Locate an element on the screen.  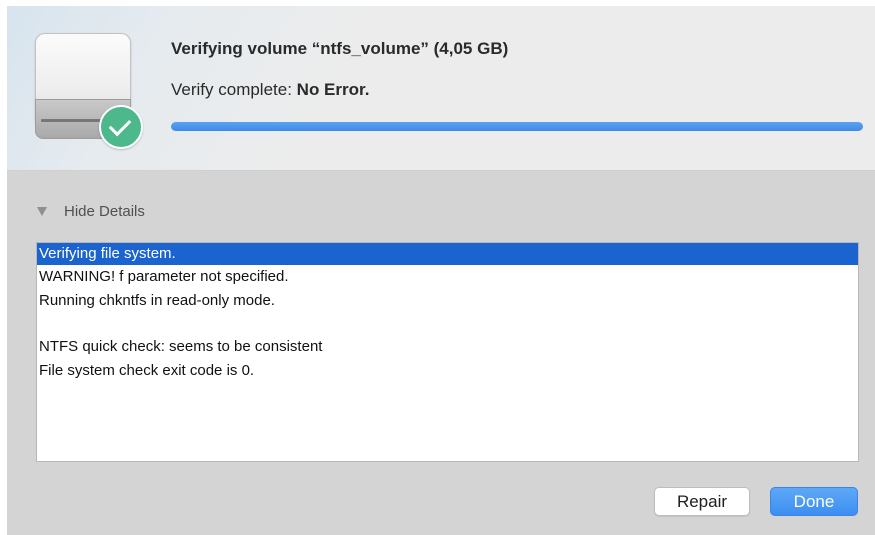
log-line: WARNING! f parameter not specified. is located at coordinates (447, 277).